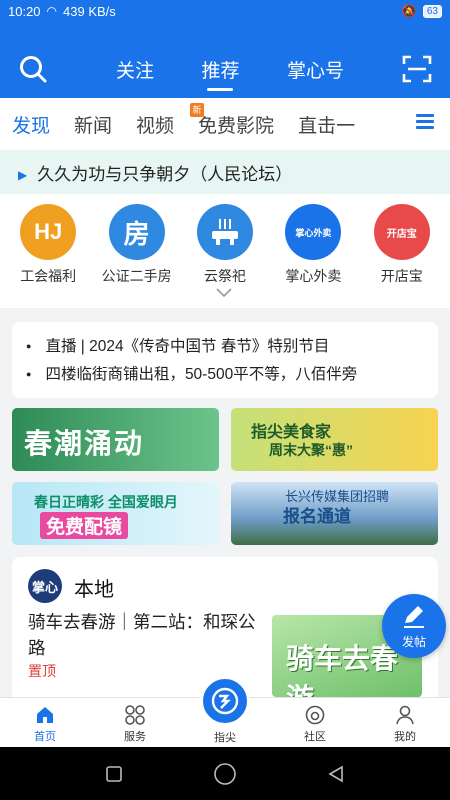  Describe the element at coordinates (313, 232) in the screenshot. I see `takeaway-bag-icon: 掌心外卖` at that location.